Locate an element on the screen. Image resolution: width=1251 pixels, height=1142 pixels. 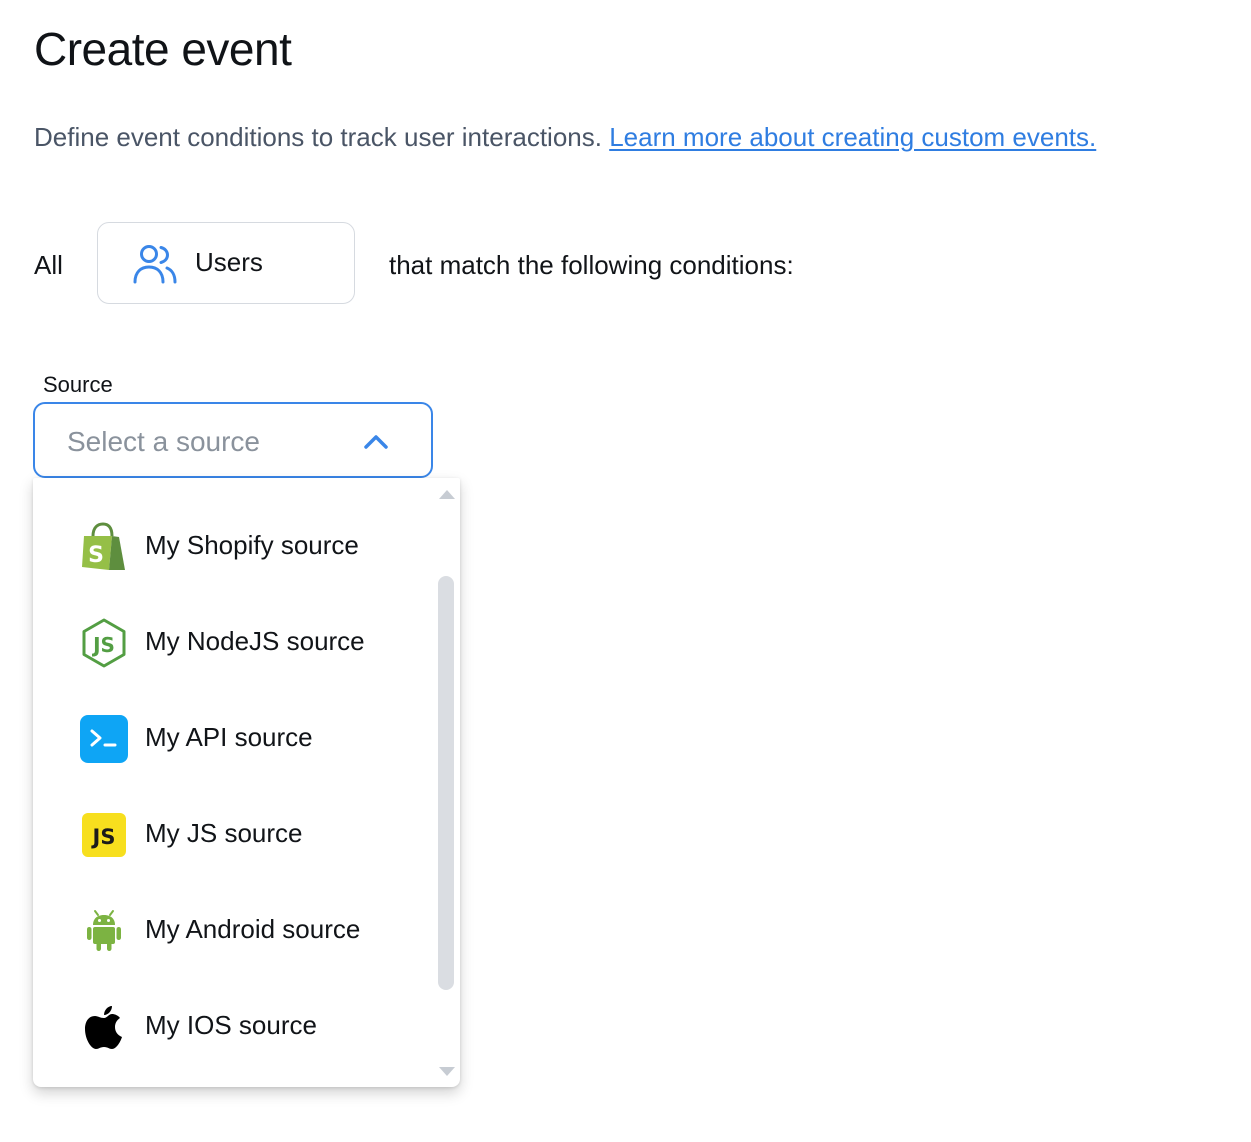
condition-suffix: that match the following conditions: is located at coordinates (591, 265).